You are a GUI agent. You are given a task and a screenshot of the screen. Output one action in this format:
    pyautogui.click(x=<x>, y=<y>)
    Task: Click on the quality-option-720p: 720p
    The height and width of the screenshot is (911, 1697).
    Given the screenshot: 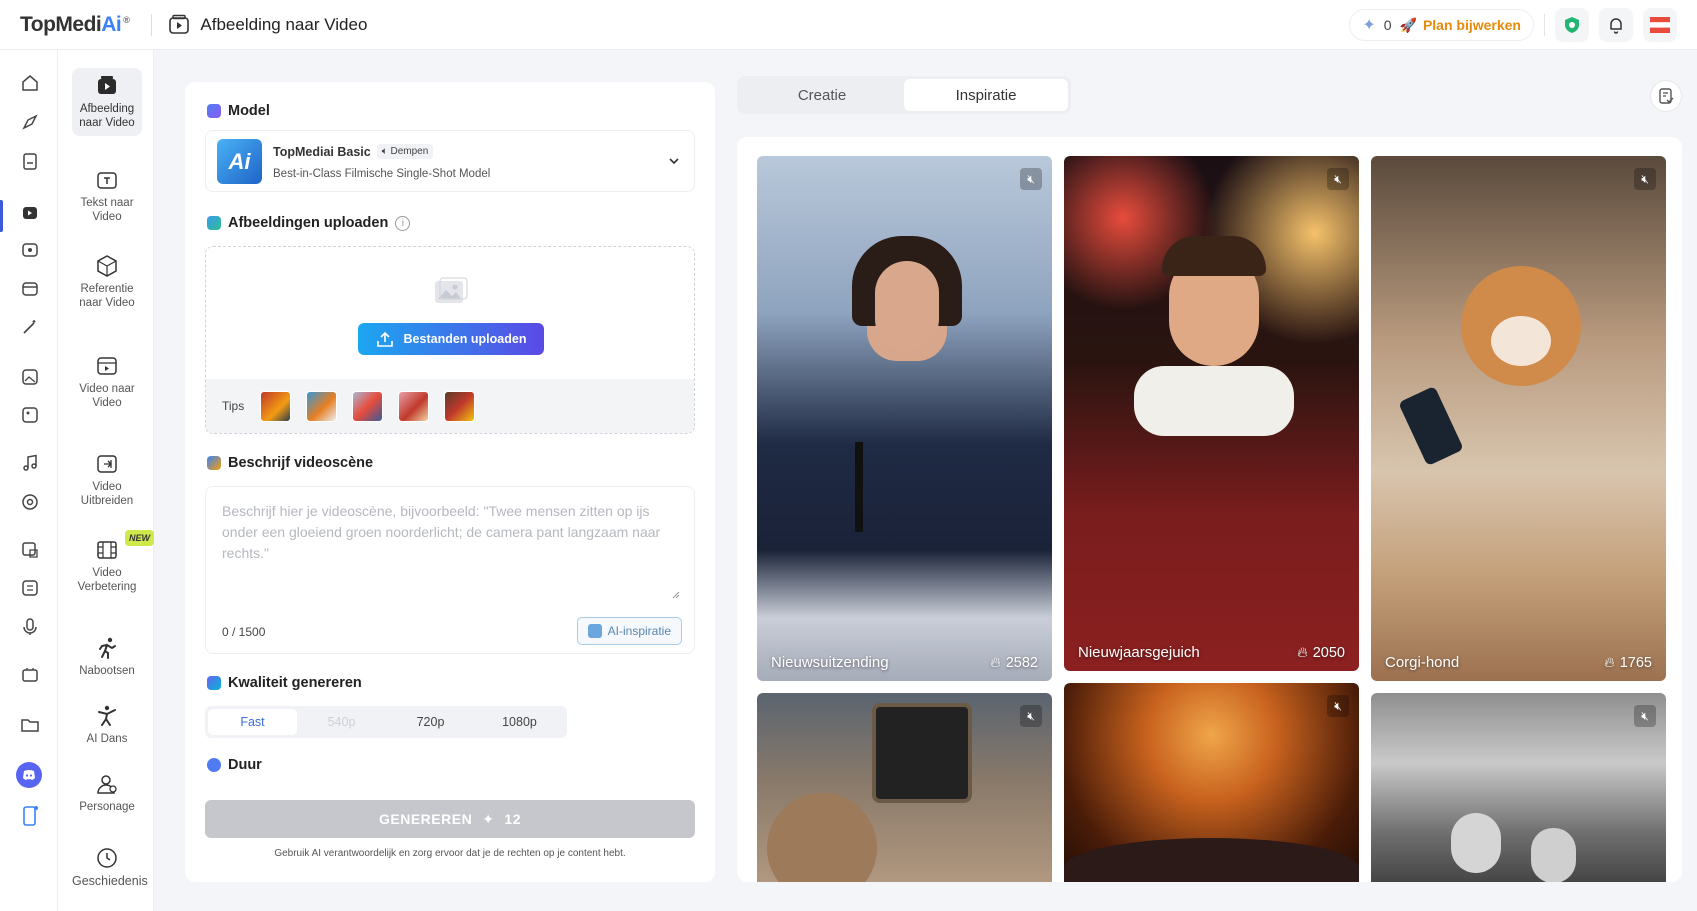 What is the action you would take?
    pyautogui.click(x=430, y=722)
    